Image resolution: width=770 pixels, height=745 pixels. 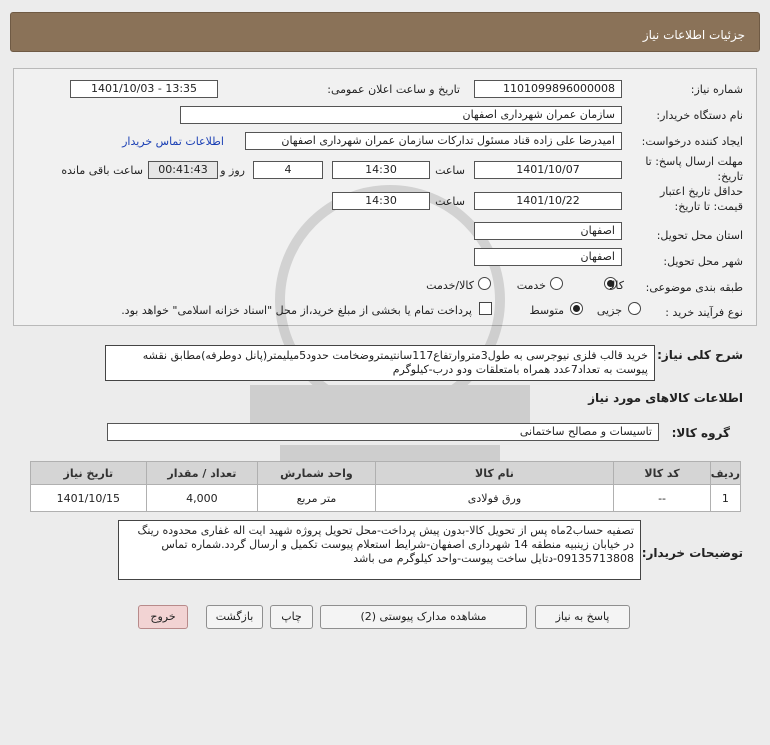 I want to click on description-label: شرح کلی نیاز:, so click(x=700, y=355).